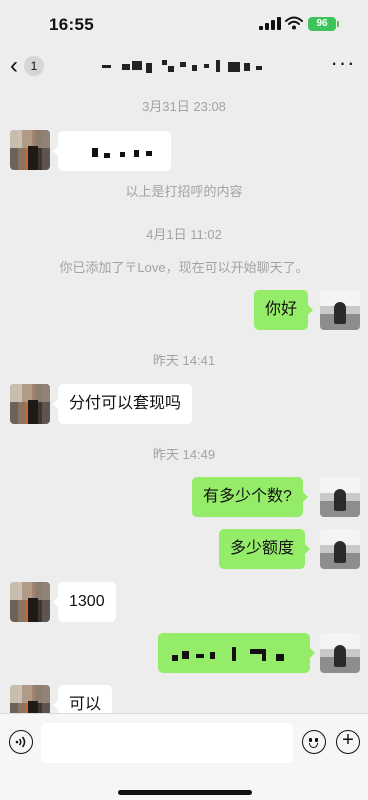 This screenshot has width=368, height=800. I want to click on message-bubble-sent: 有多少个数?, so click(250, 497).